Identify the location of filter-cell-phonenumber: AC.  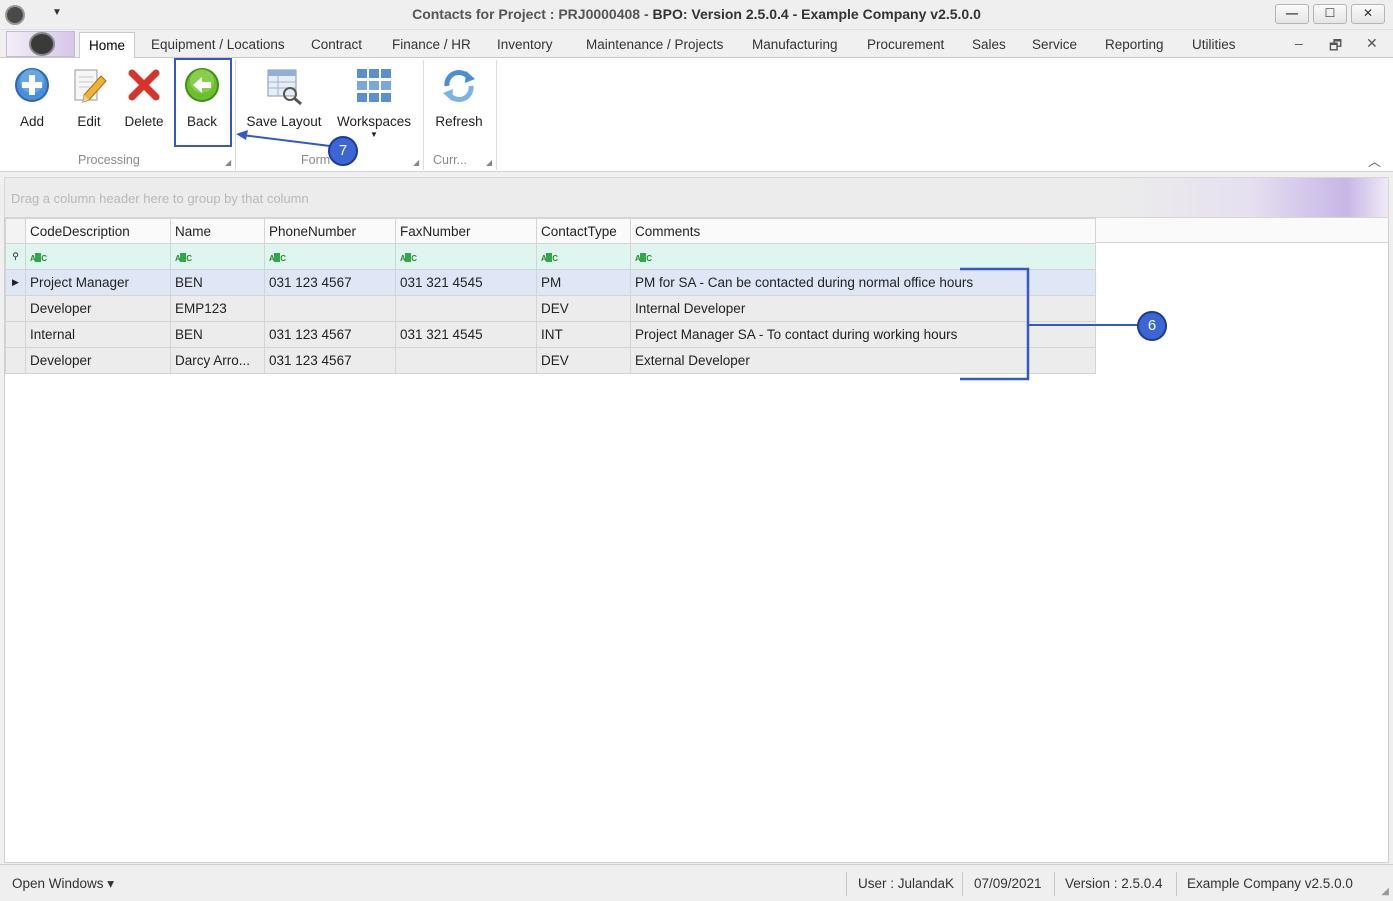
(330, 256).